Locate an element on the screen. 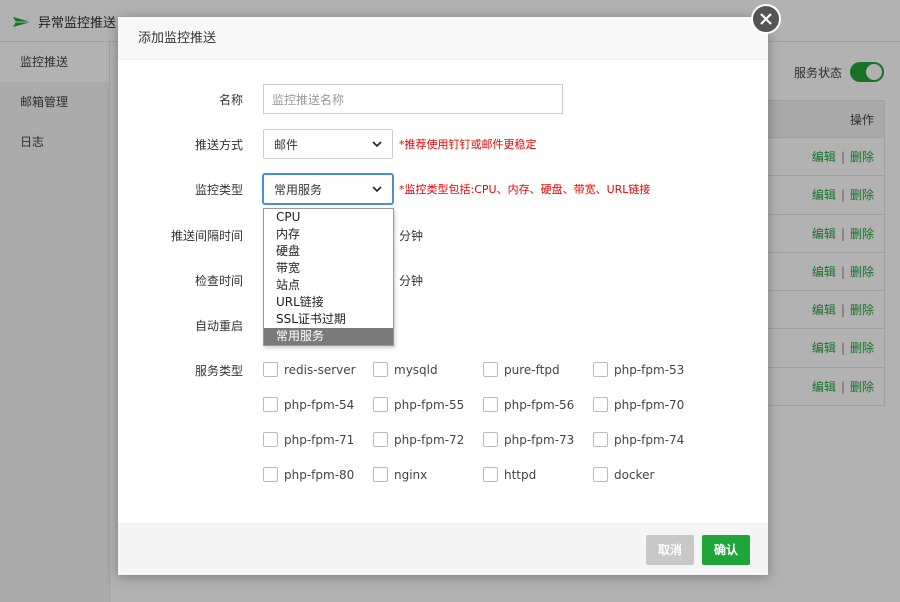 The image size is (900, 602). service-checkbox-item: php-fpm-54 is located at coordinates (308, 404).